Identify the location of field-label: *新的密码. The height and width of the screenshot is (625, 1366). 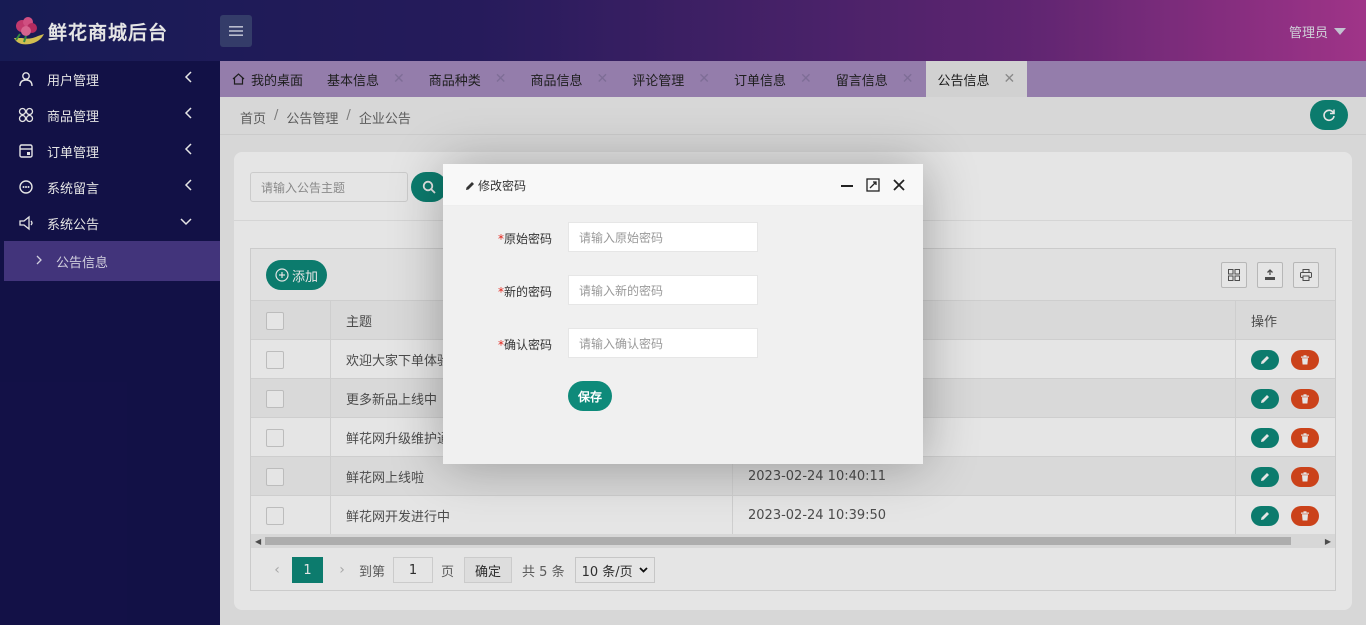
(525, 291).